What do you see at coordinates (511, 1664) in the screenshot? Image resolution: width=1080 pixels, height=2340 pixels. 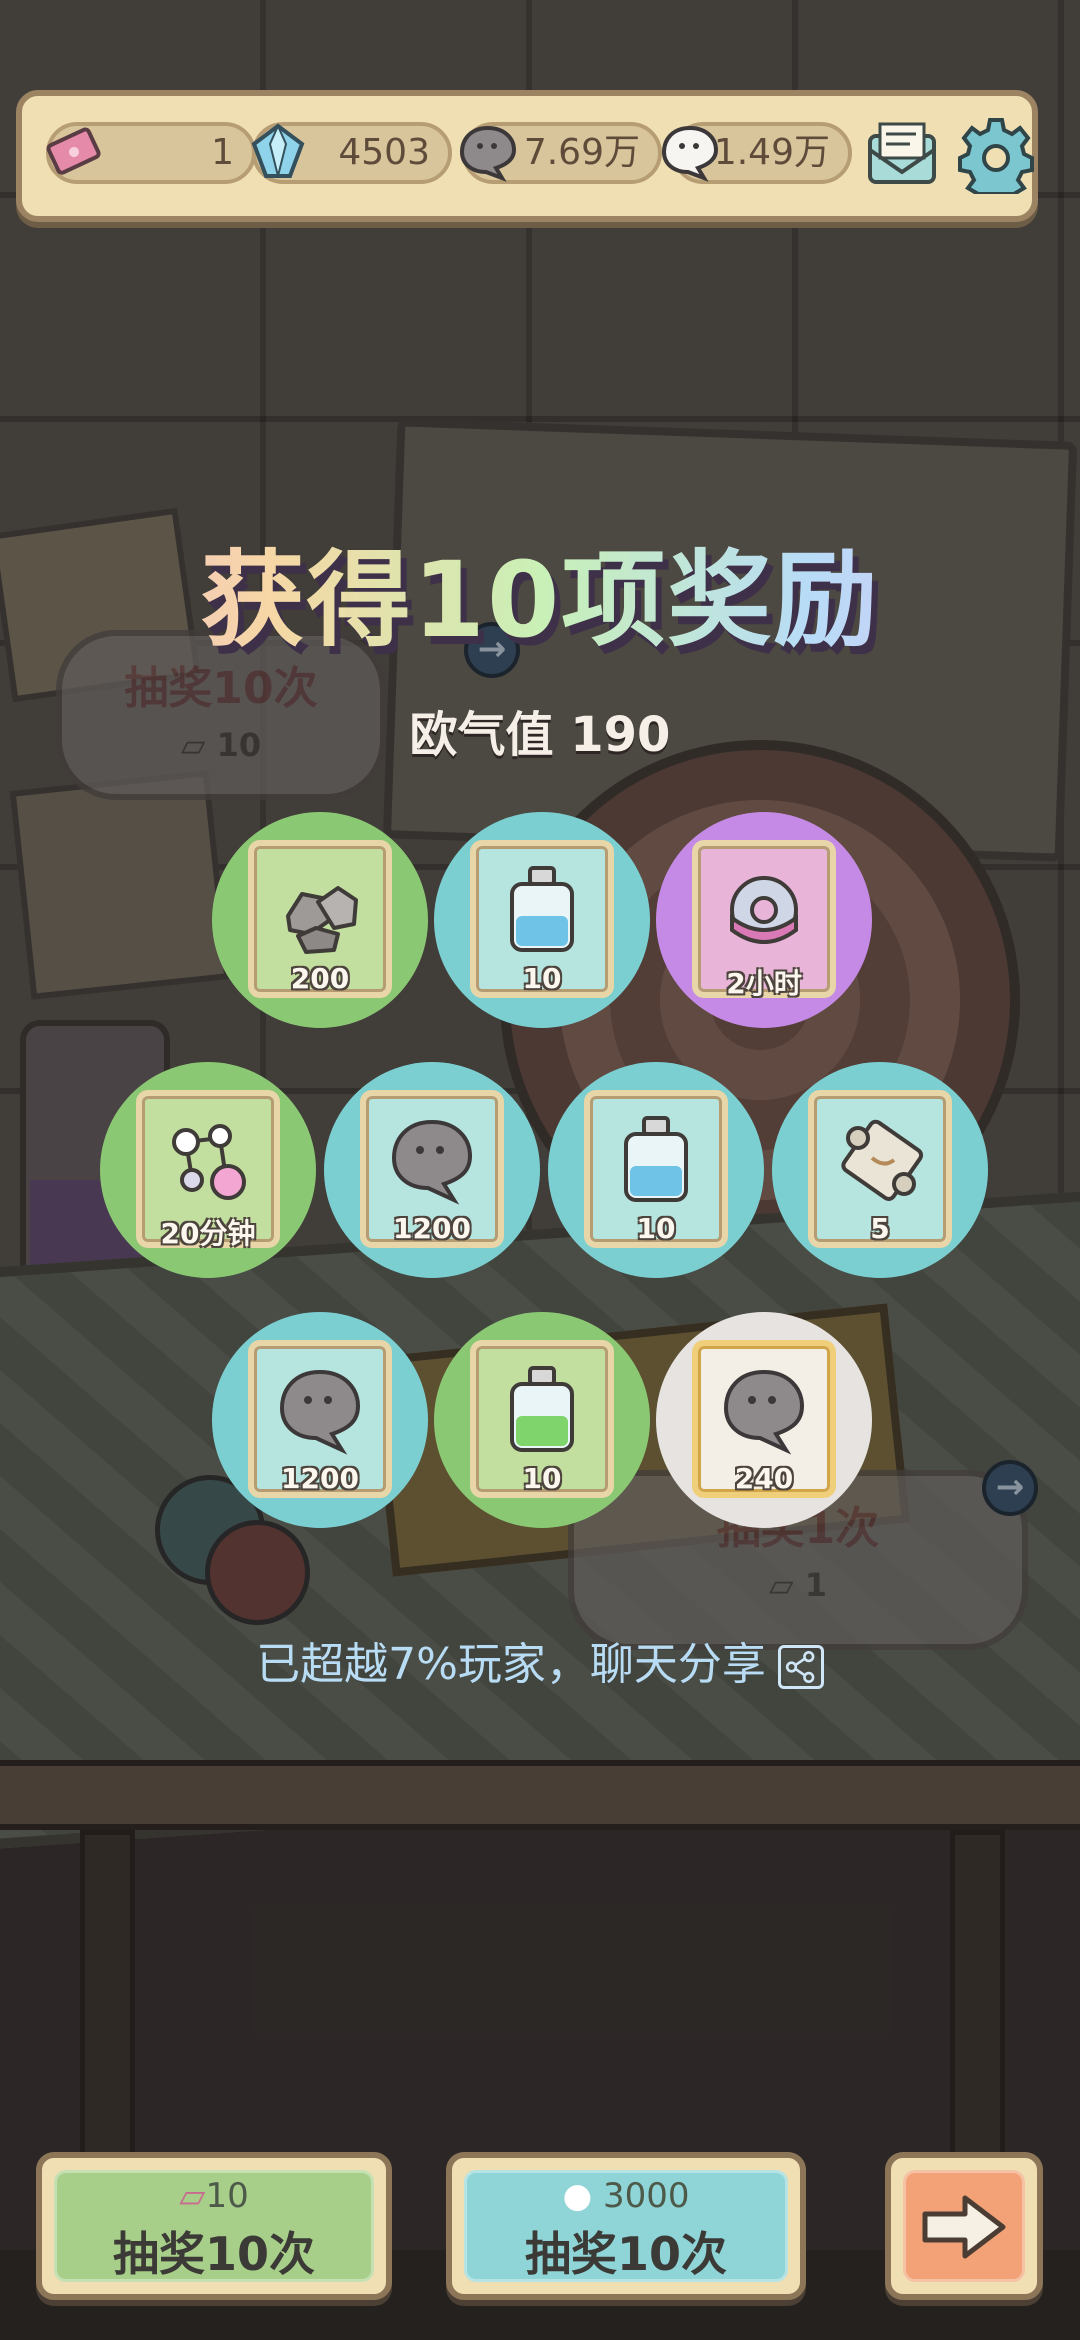 I see `share-text: 已超越7%玩家，聊天分享` at bounding box center [511, 1664].